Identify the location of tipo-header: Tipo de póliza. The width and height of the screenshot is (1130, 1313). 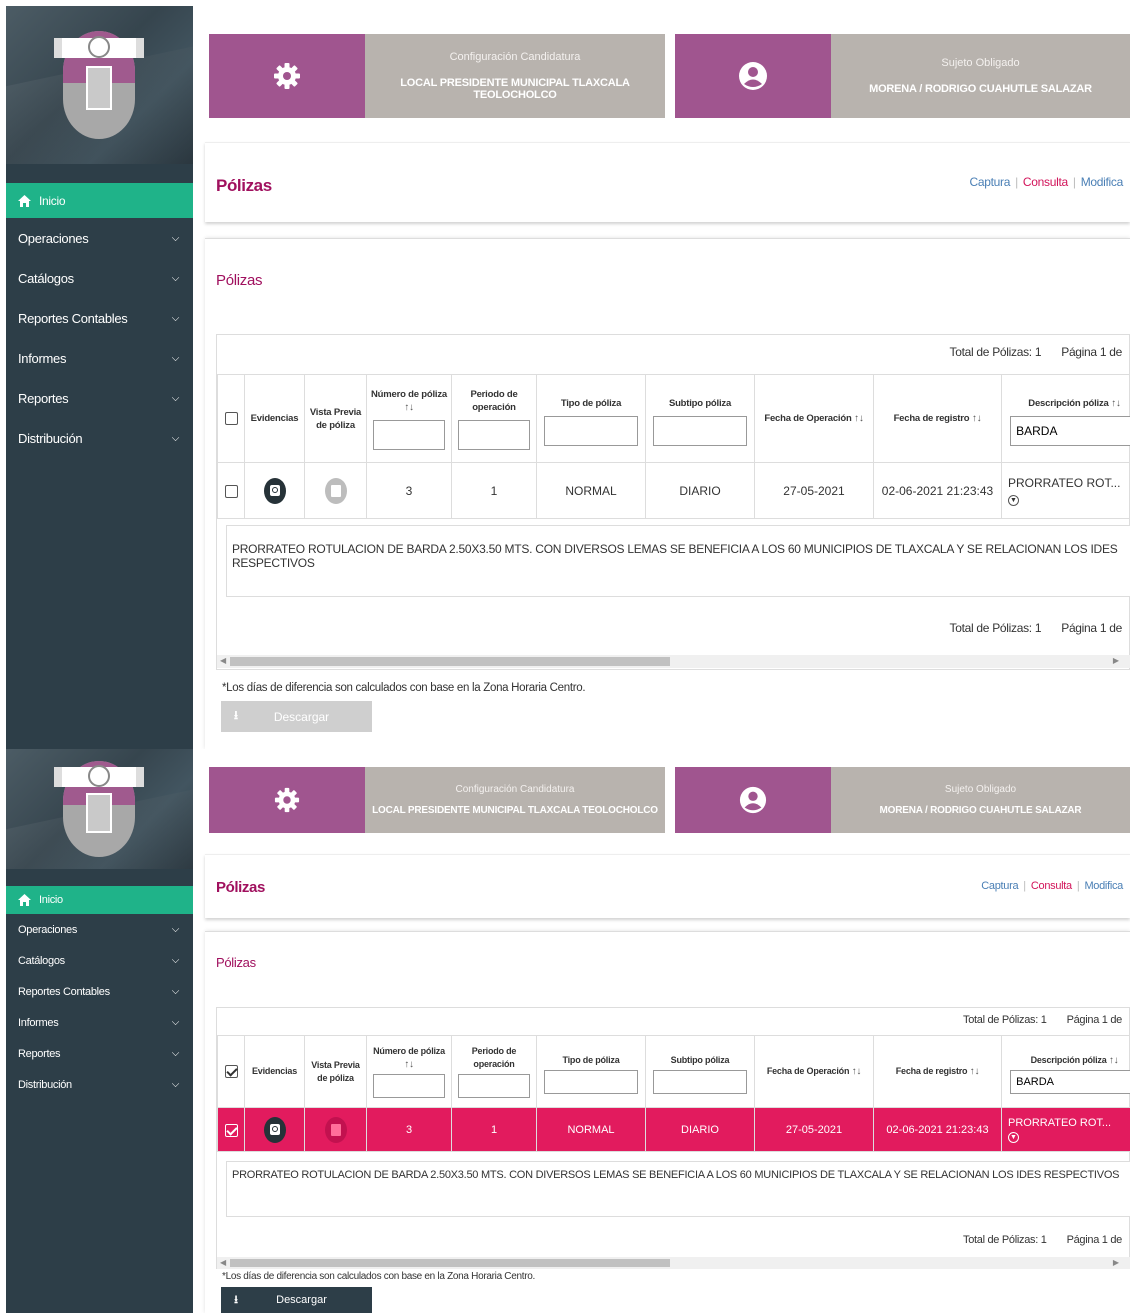
(591, 418).